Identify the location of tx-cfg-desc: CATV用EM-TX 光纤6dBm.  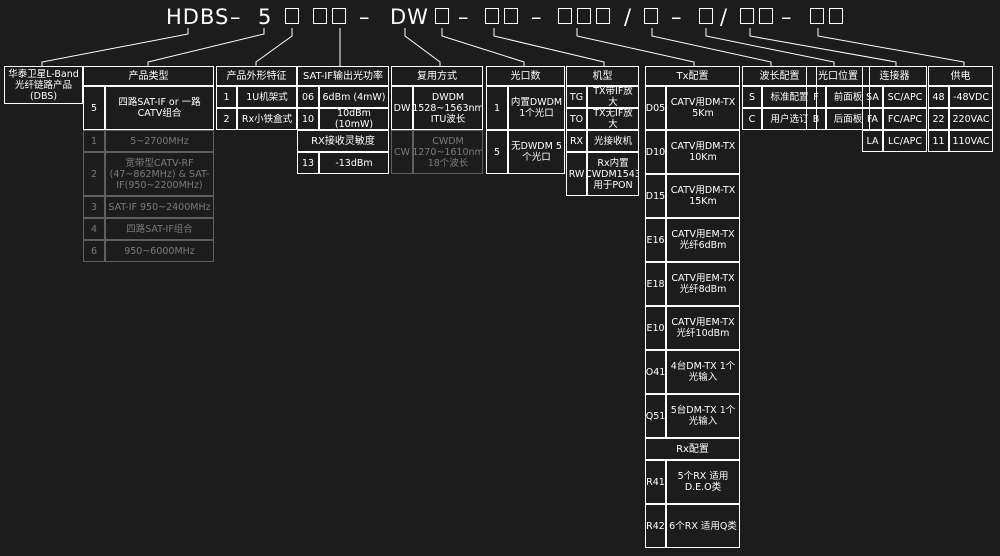
(703, 240).